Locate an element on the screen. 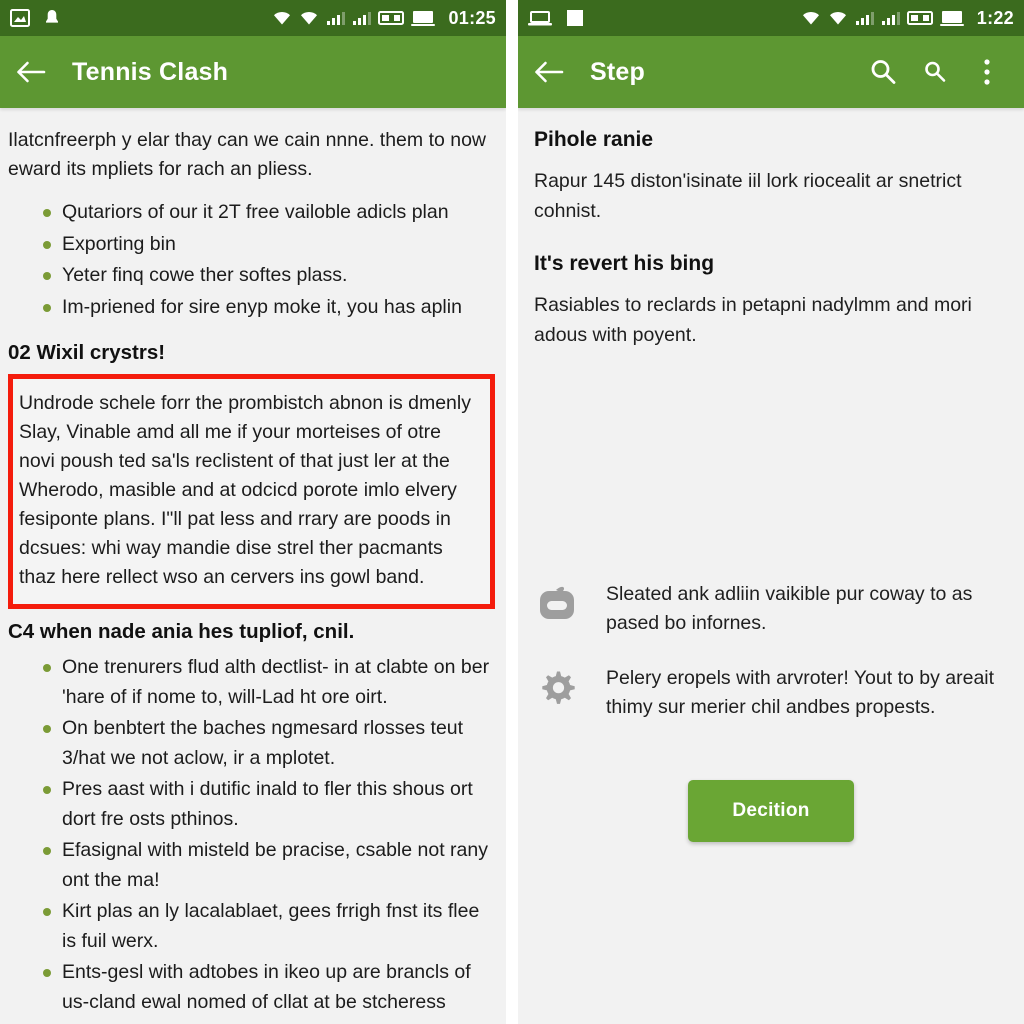 The image size is (1024, 1024). status-bar-clock: 01:25 is located at coordinates (472, 17).